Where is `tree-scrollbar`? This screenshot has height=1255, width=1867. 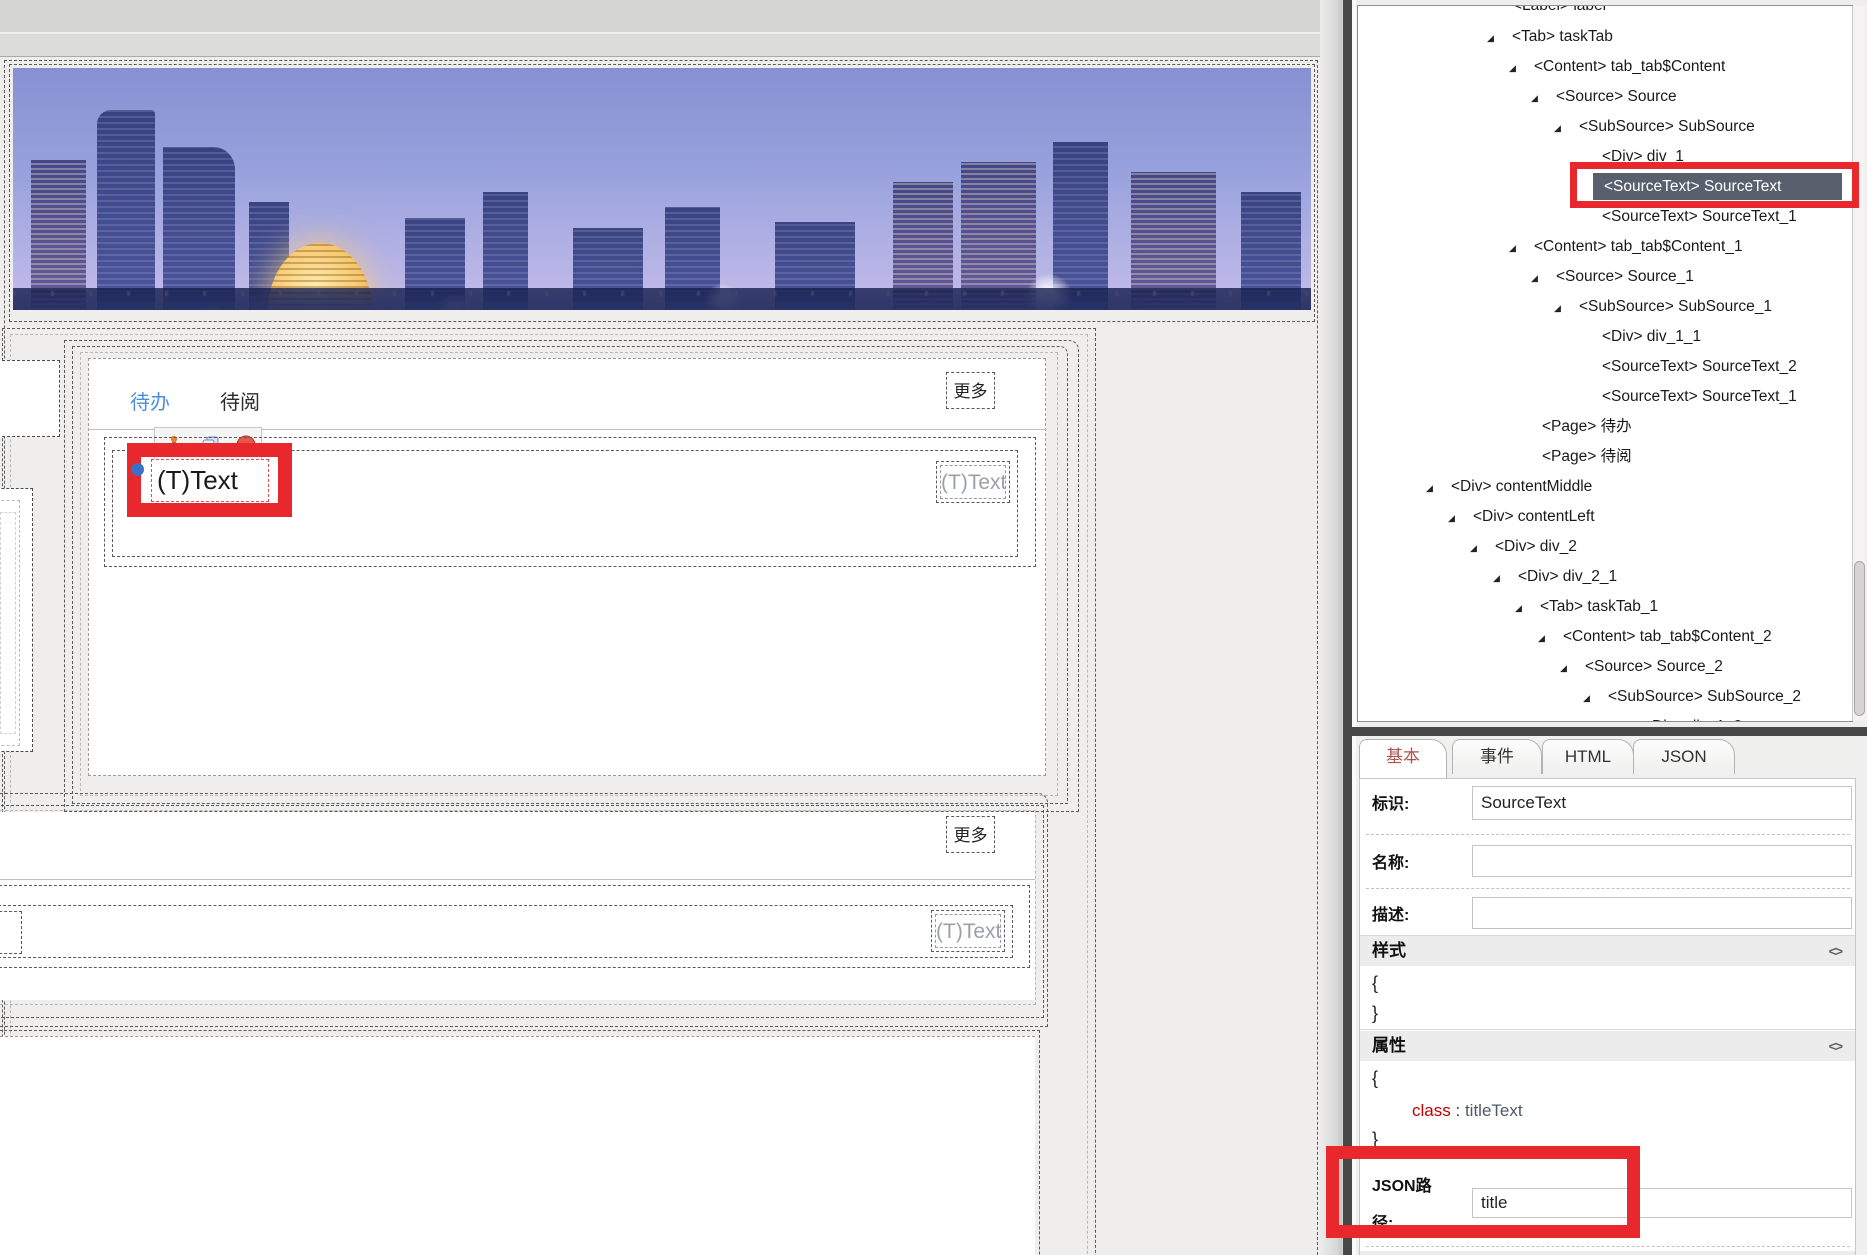 tree-scrollbar is located at coordinates (1859, 363).